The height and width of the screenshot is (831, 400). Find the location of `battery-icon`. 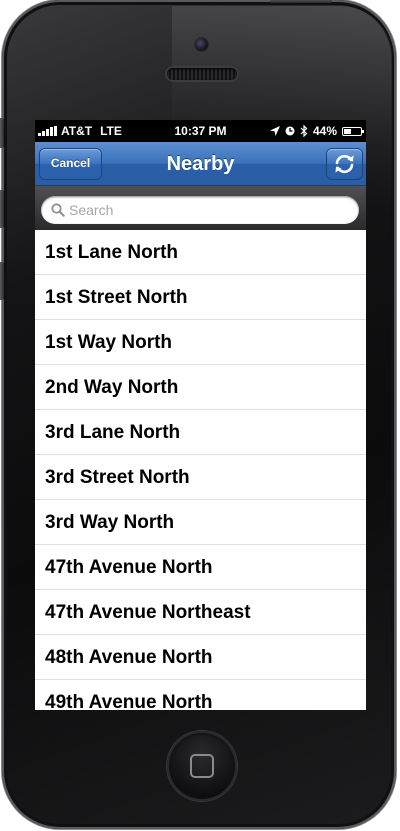

battery-icon is located at coordinates (353, 131).